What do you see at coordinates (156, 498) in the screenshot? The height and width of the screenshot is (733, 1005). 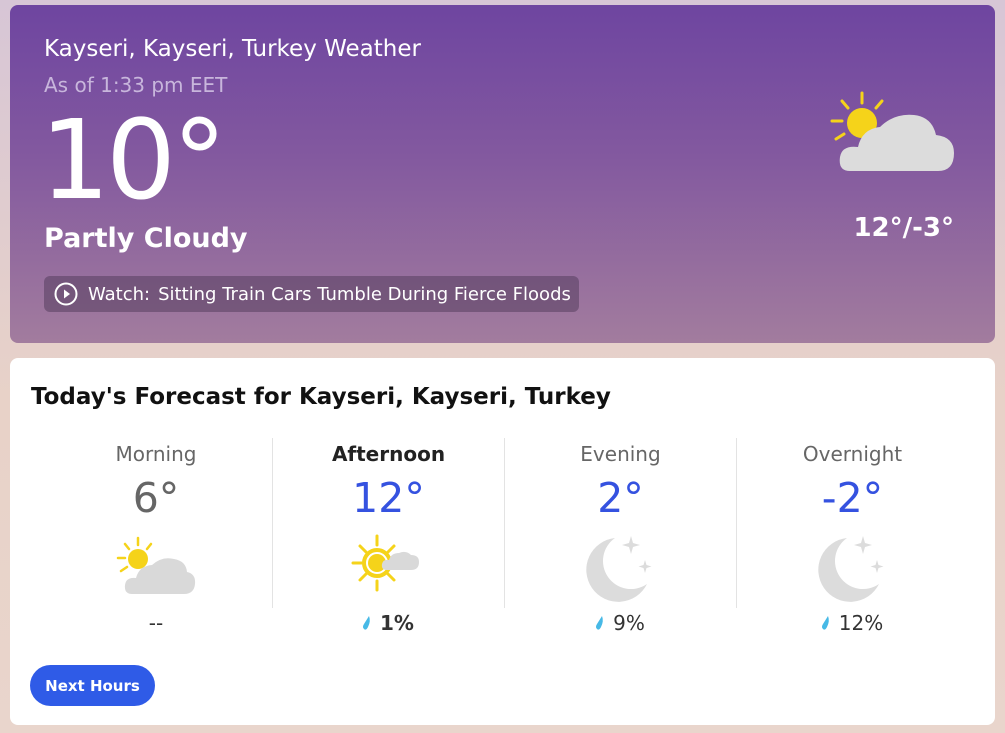 I see `period-temperature: 6°` at bounding box center [156, 498].